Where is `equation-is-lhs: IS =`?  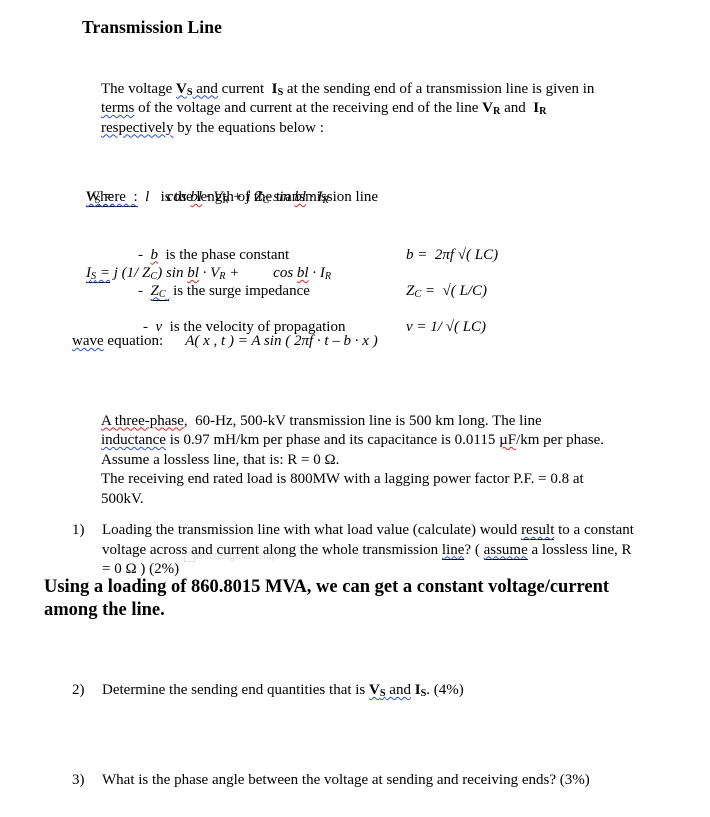 equation-is-lhs: IS = is located at coordinates (98, 274).